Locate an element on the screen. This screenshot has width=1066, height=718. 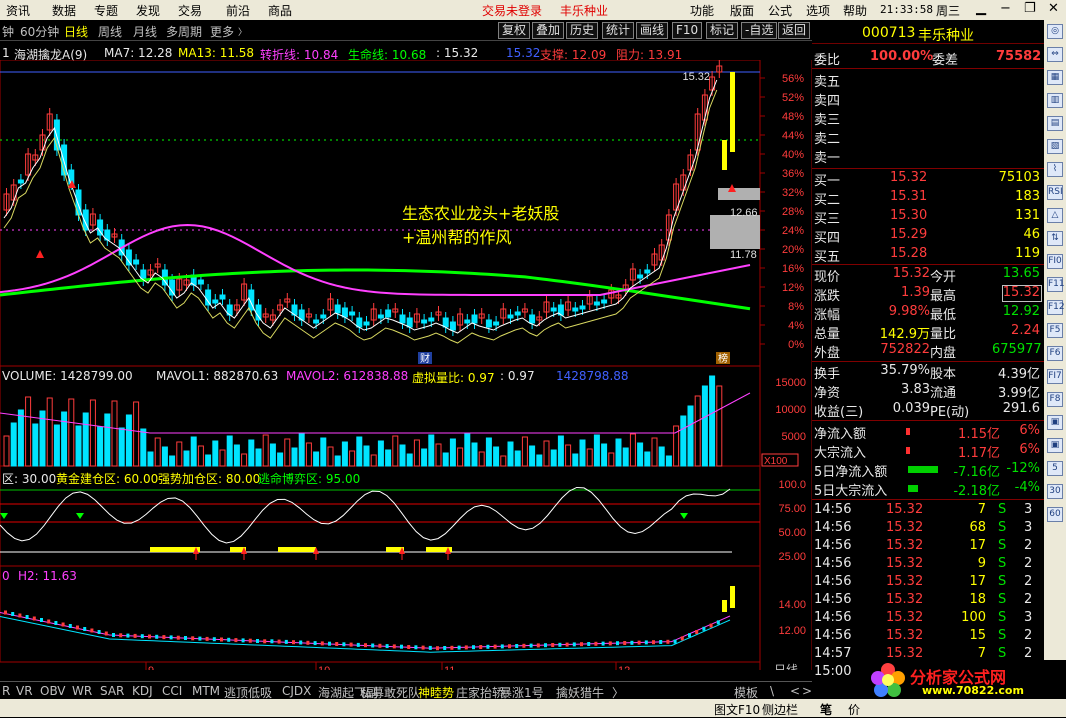
close-icon: ✕ is located at coordinates (1053, 8).